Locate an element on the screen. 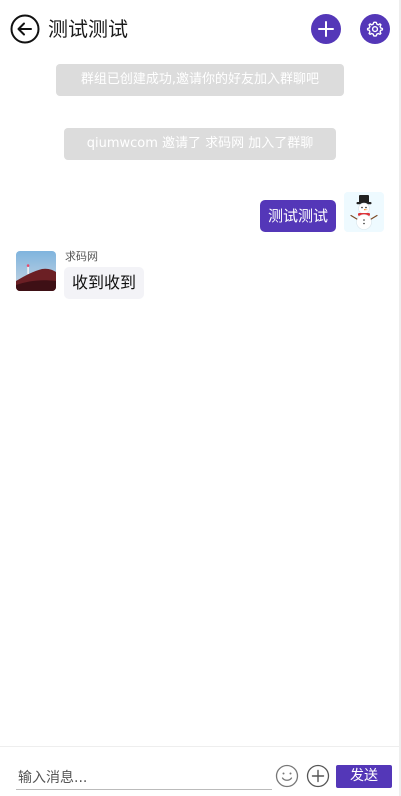  chat-title: 测试测试 is located at coordinates (88, 29).